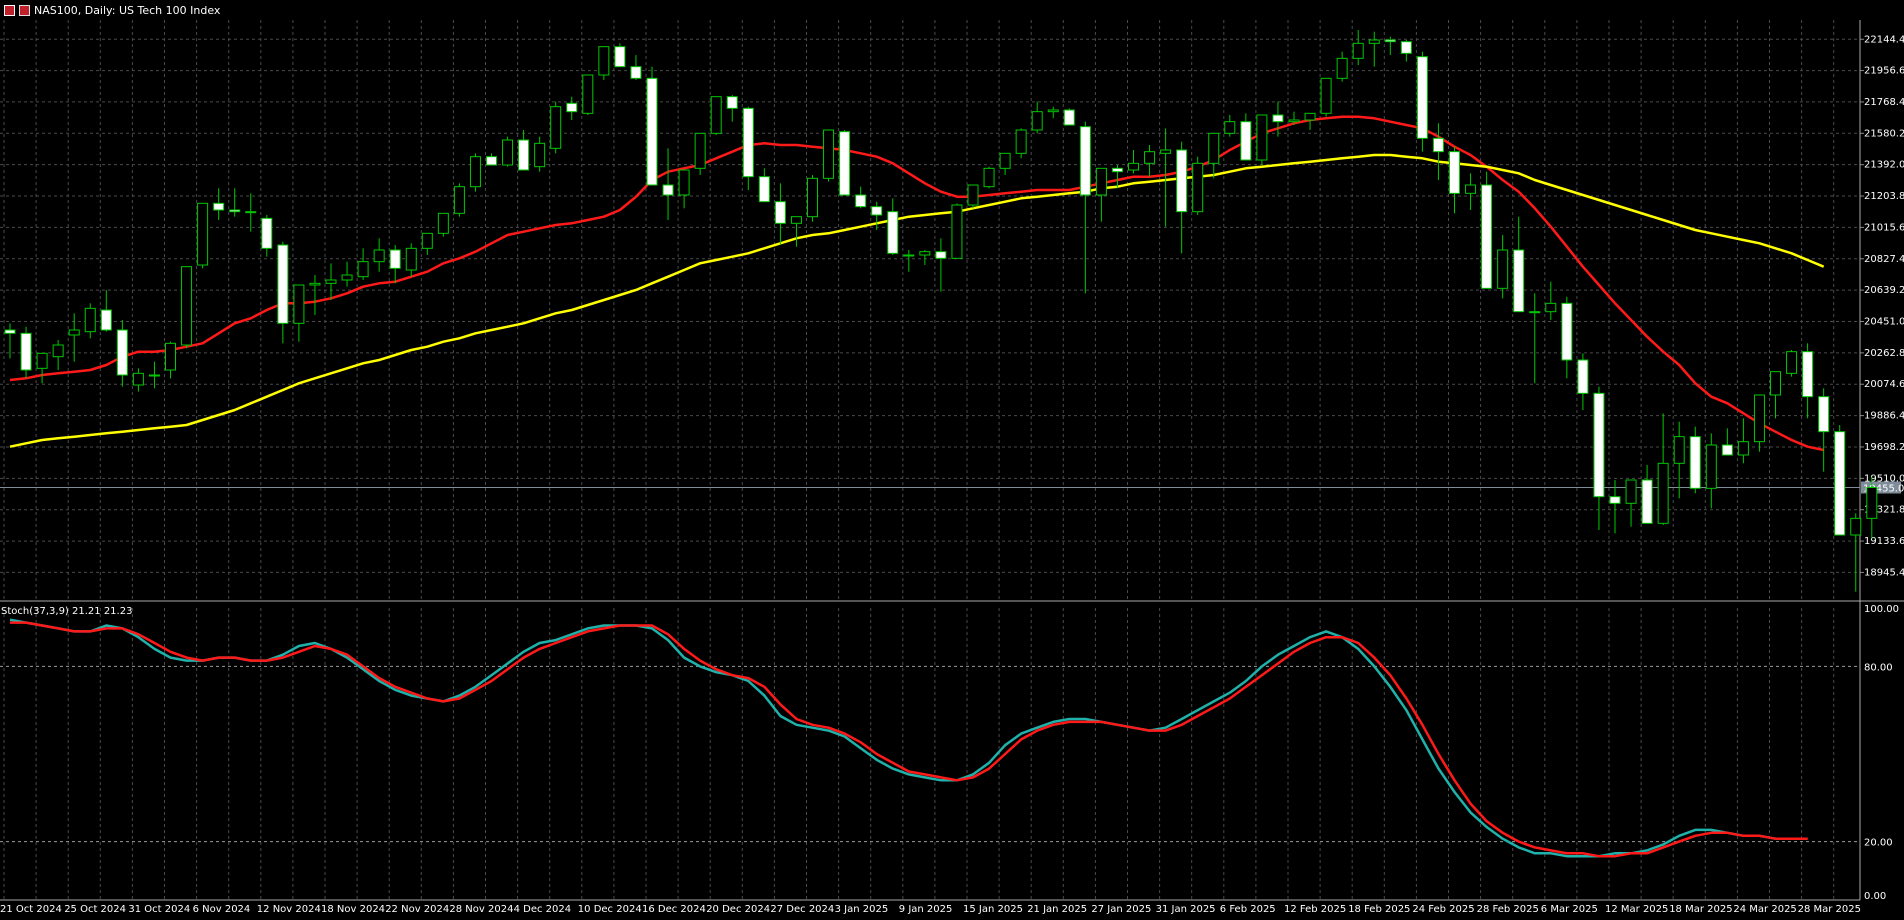 This screenshot has height=920, width=1904. I want to click on stoch-tick-label: 20.00, so click(1878, 843).